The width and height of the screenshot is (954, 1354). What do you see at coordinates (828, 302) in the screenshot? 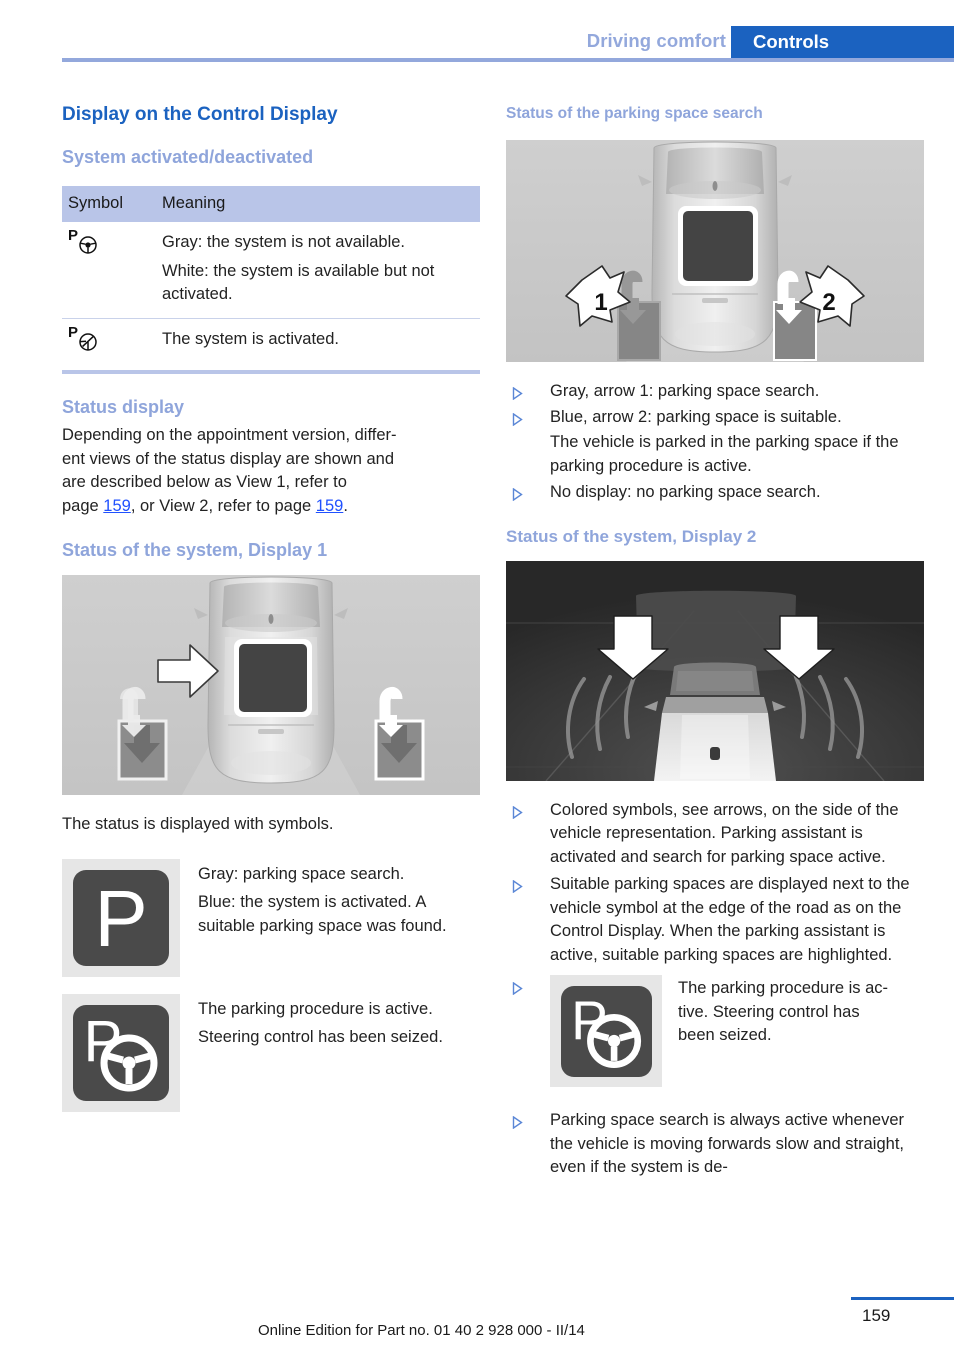
I see `callout-2-label: 2` at bounding box center [828, 302].